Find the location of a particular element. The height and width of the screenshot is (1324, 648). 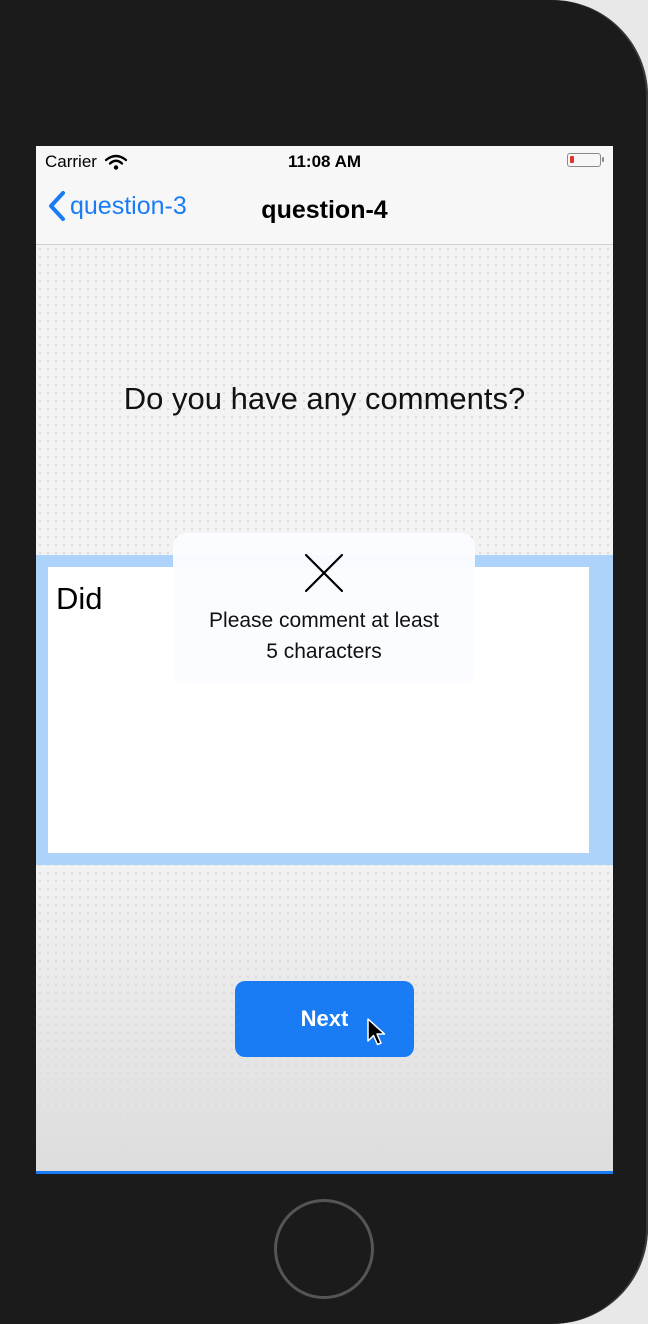

cursor-icon is located at coordinates (376, 1032).